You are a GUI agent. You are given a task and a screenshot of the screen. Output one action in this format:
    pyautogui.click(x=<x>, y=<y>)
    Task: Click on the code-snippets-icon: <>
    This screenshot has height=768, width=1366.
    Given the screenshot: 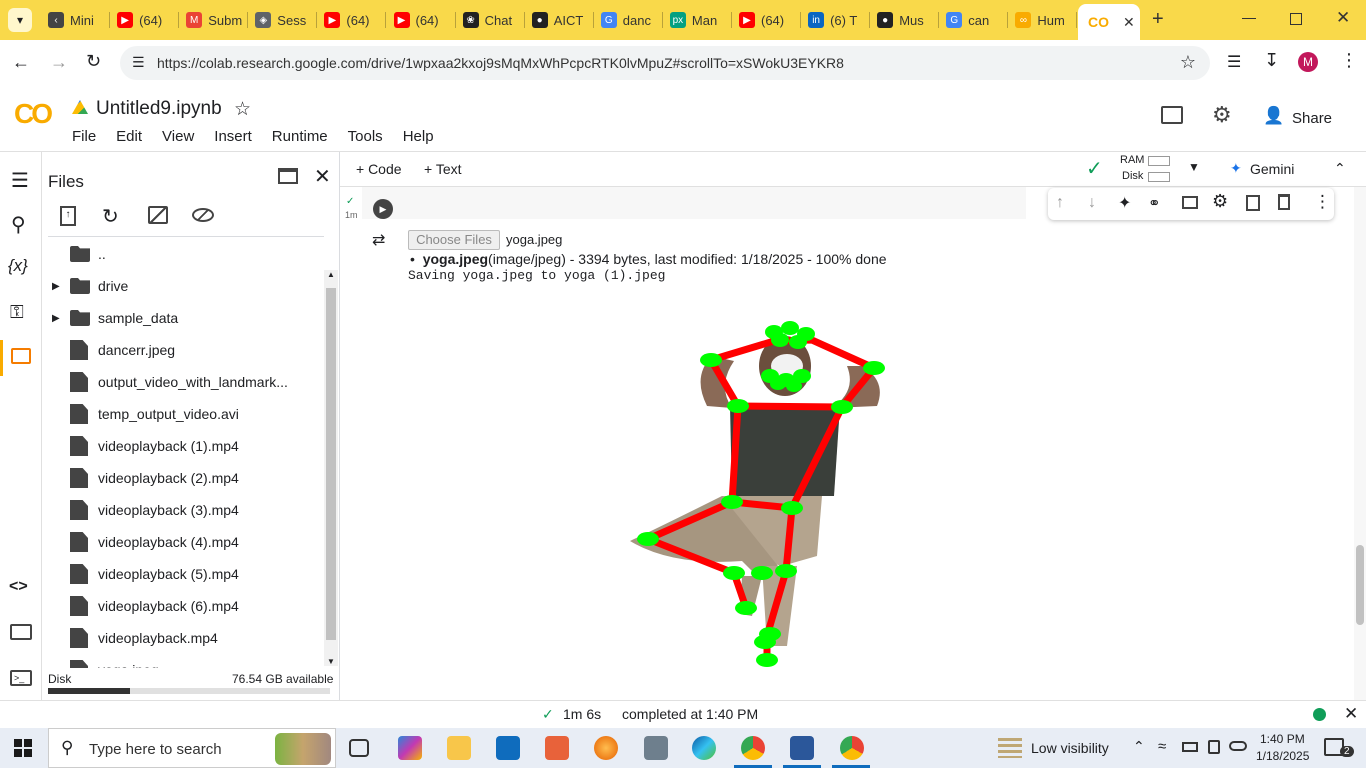 What is the action you would take?
    pyautogui.click(x=18, y=587)
    